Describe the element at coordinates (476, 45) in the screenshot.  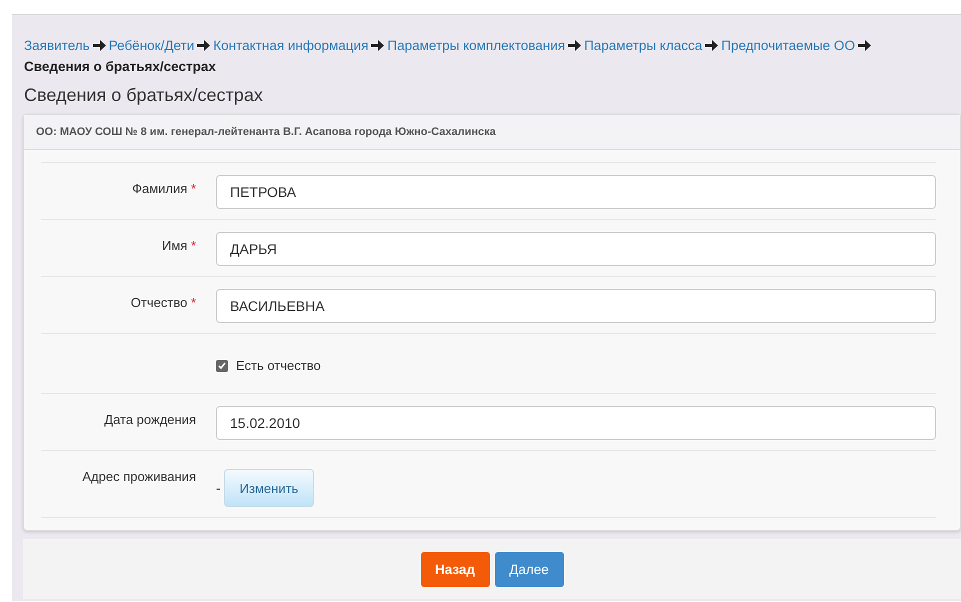
I see `breadcrumb-link: Параметры комплектования` at that location.